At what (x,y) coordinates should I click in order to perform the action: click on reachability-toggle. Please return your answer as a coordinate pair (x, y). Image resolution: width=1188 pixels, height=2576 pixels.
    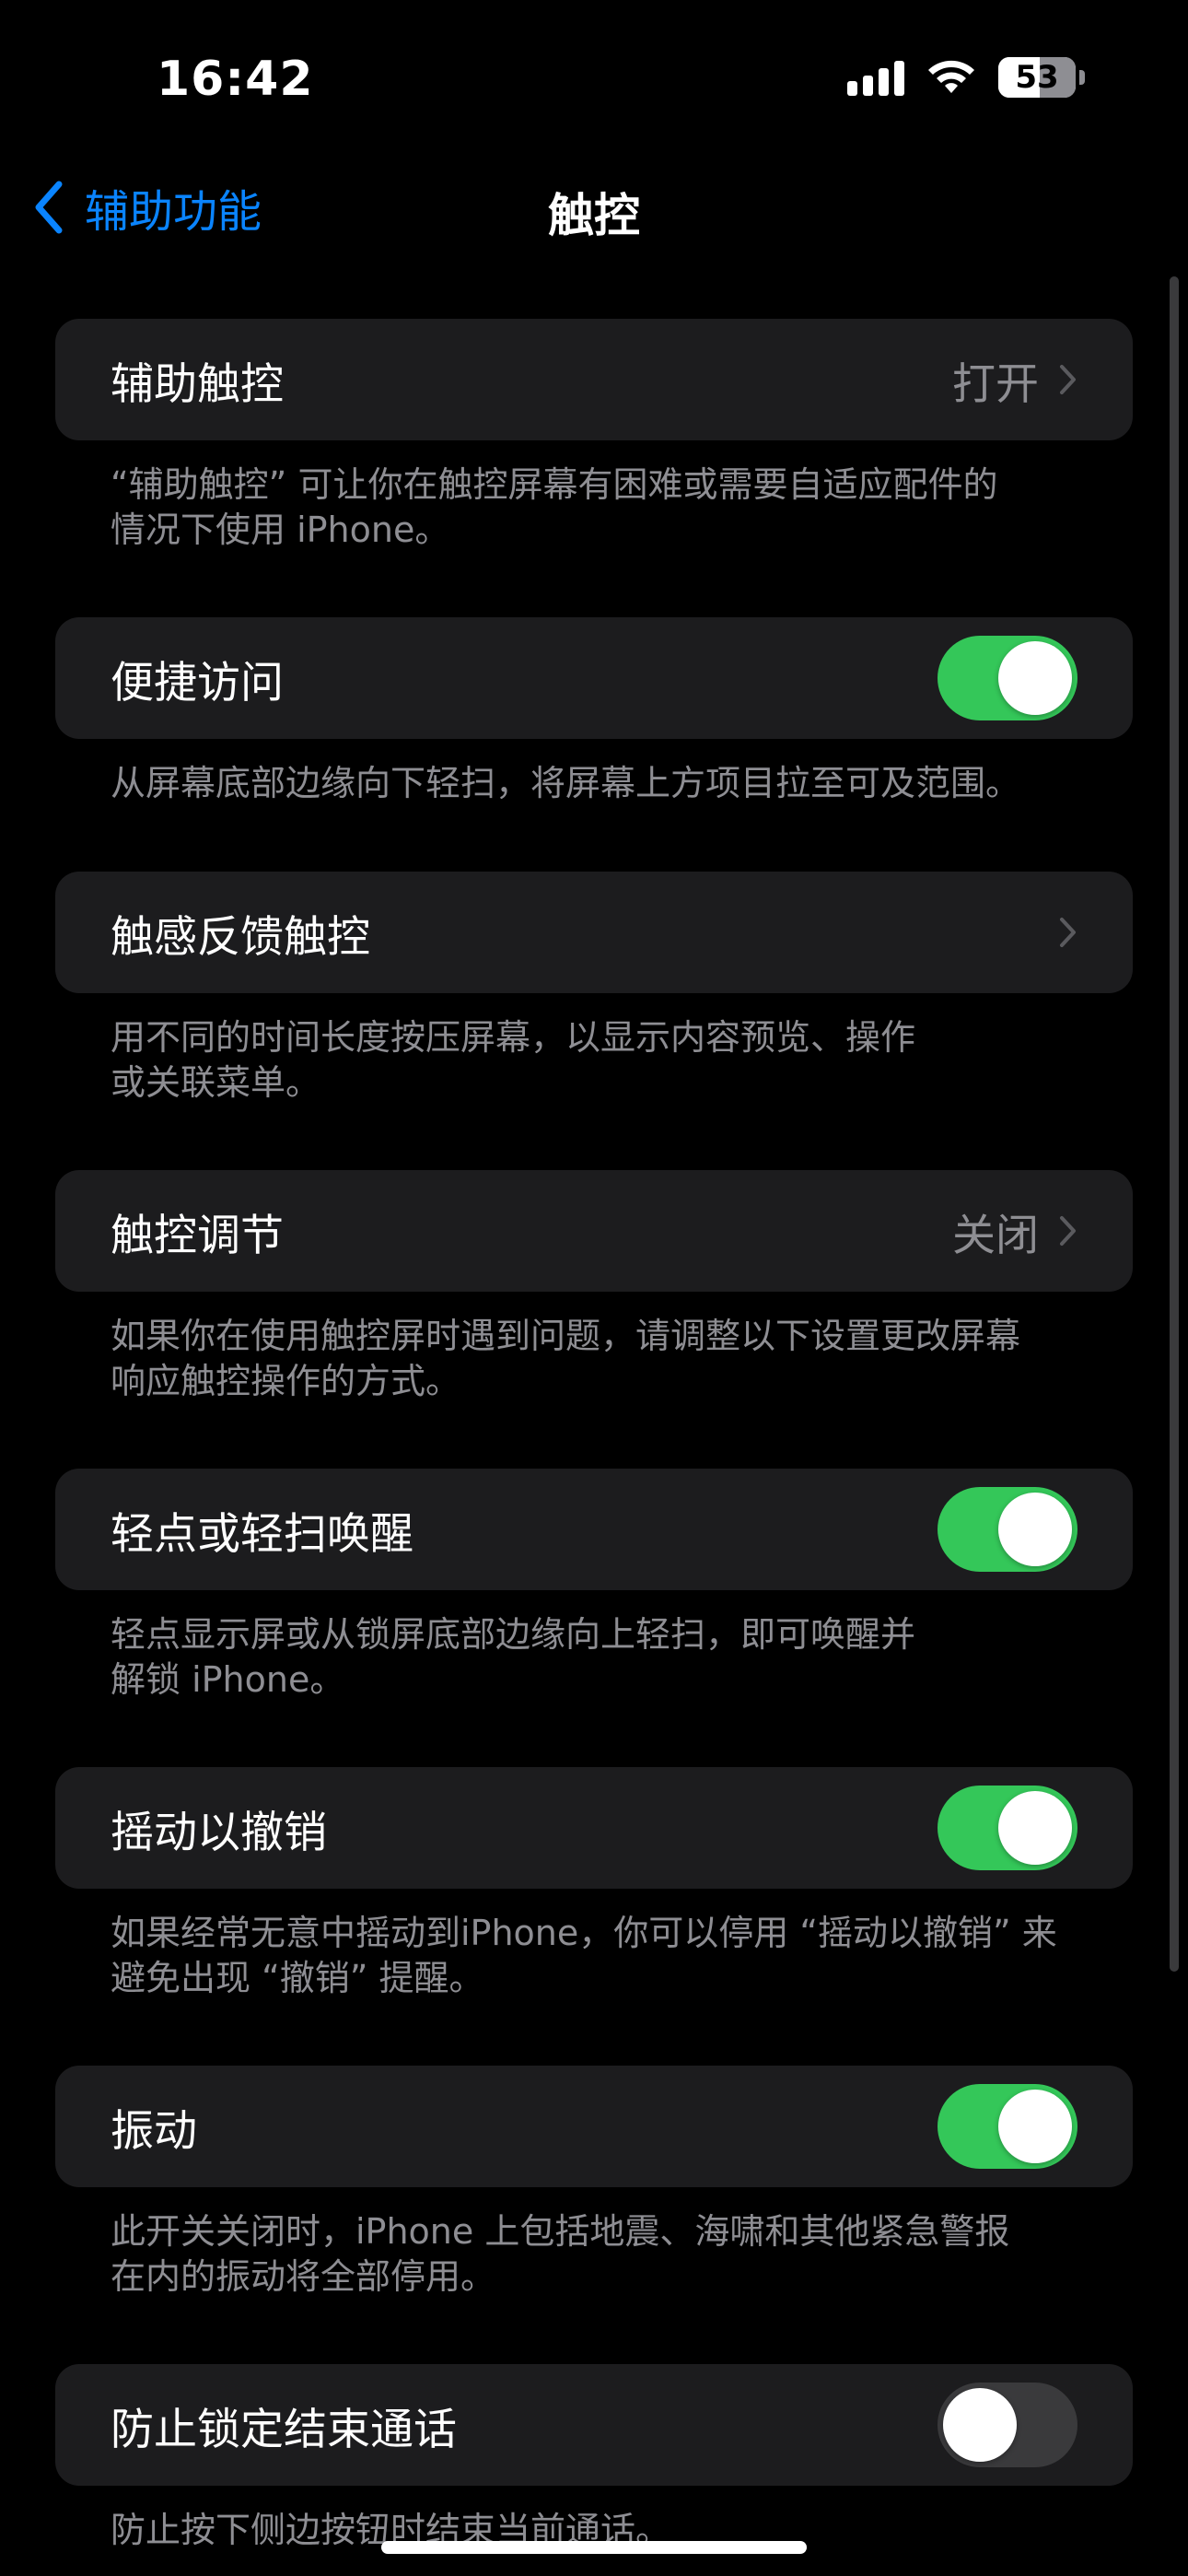
    Looking at the image, I should click on (1007, 678).